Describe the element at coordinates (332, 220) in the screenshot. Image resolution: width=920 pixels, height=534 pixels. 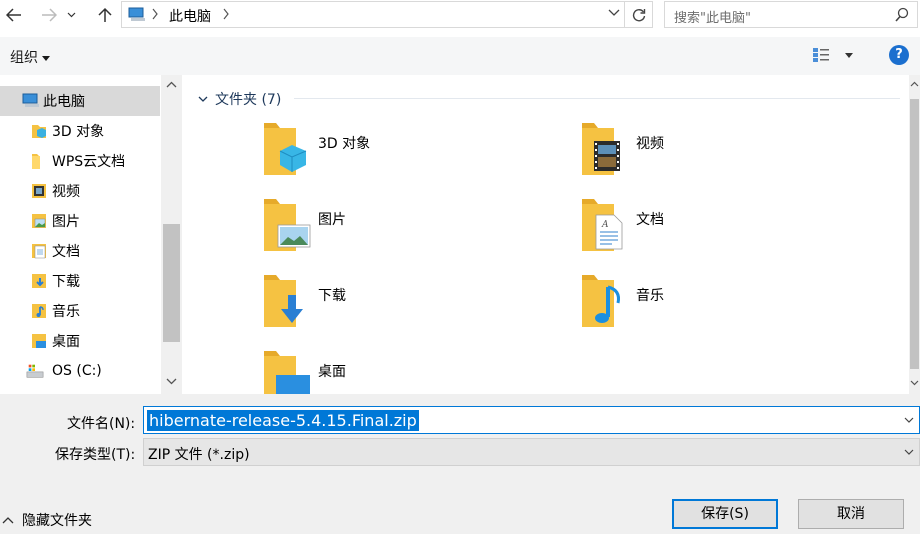
I see `folder-label: 图片` at that location.